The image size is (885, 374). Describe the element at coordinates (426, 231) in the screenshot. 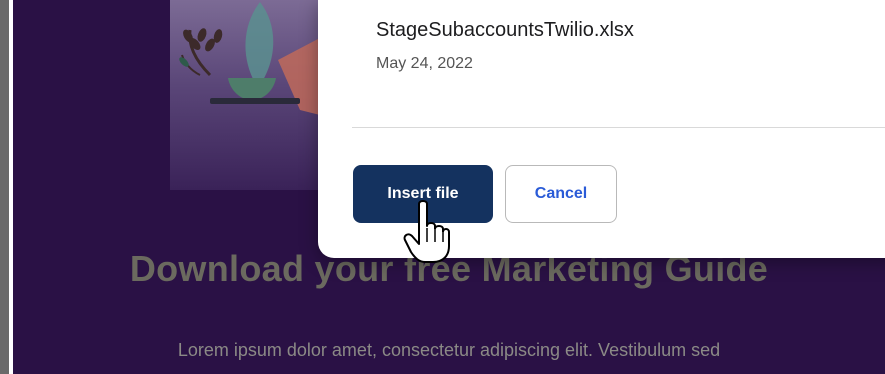

I see `hand-pointer-icon` at that location.